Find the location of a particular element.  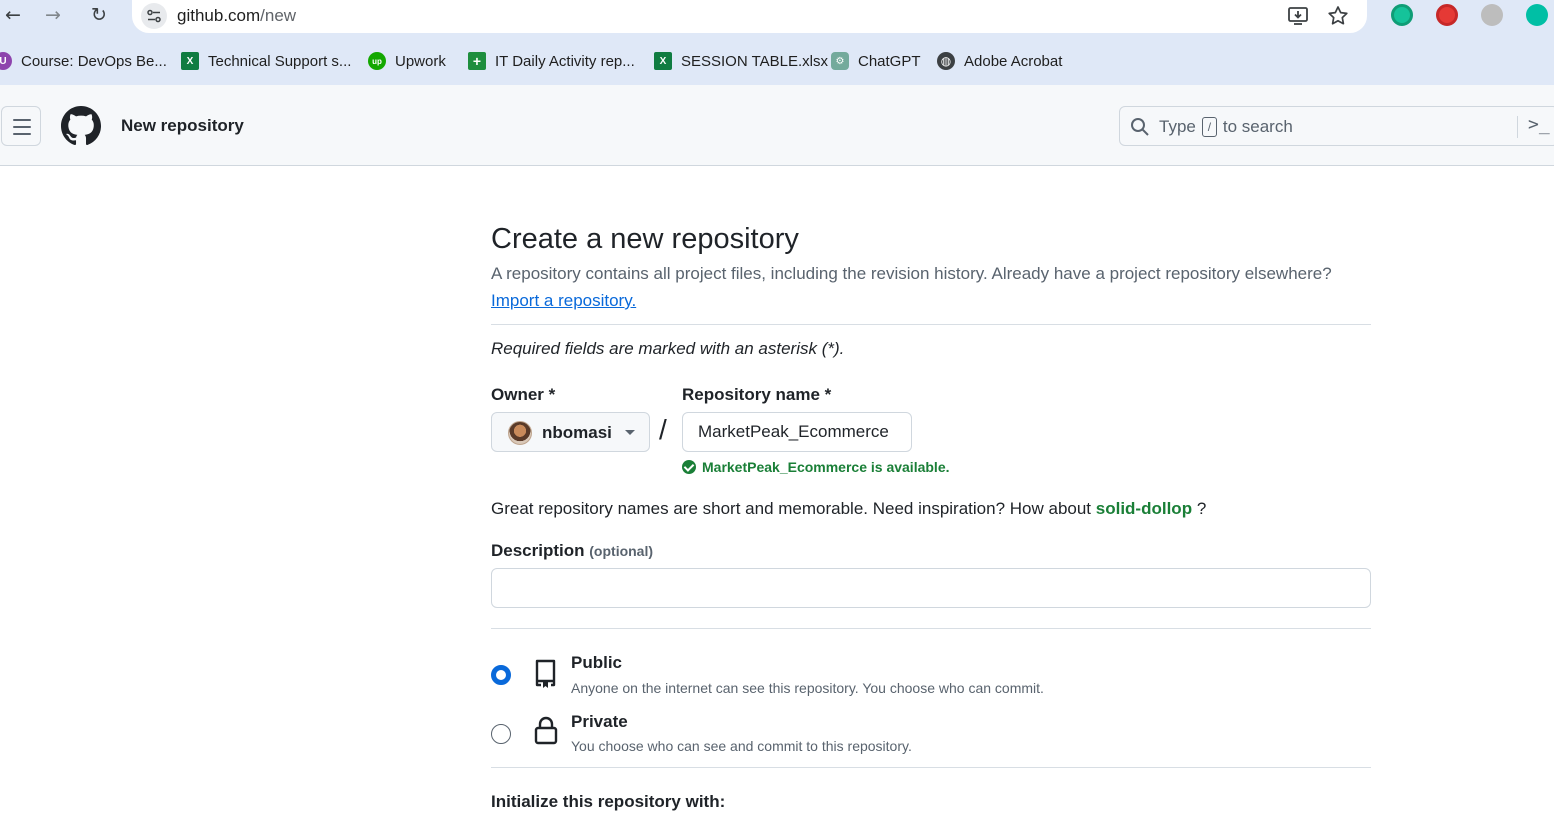

reload-icon: ↻ is located at coordinates (99, 15).